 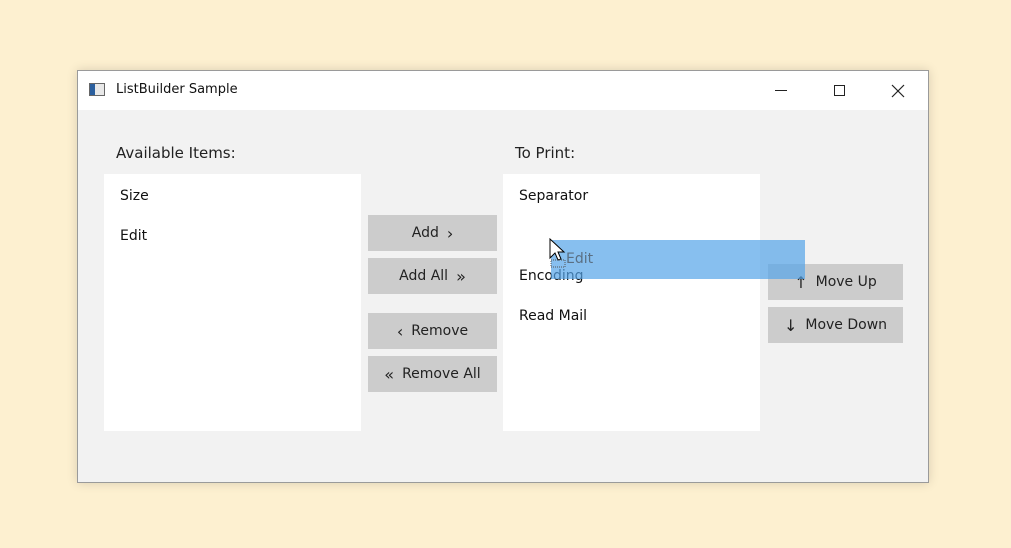 I want to click on to-print-label: To Print:, so click(x=545, y=153).